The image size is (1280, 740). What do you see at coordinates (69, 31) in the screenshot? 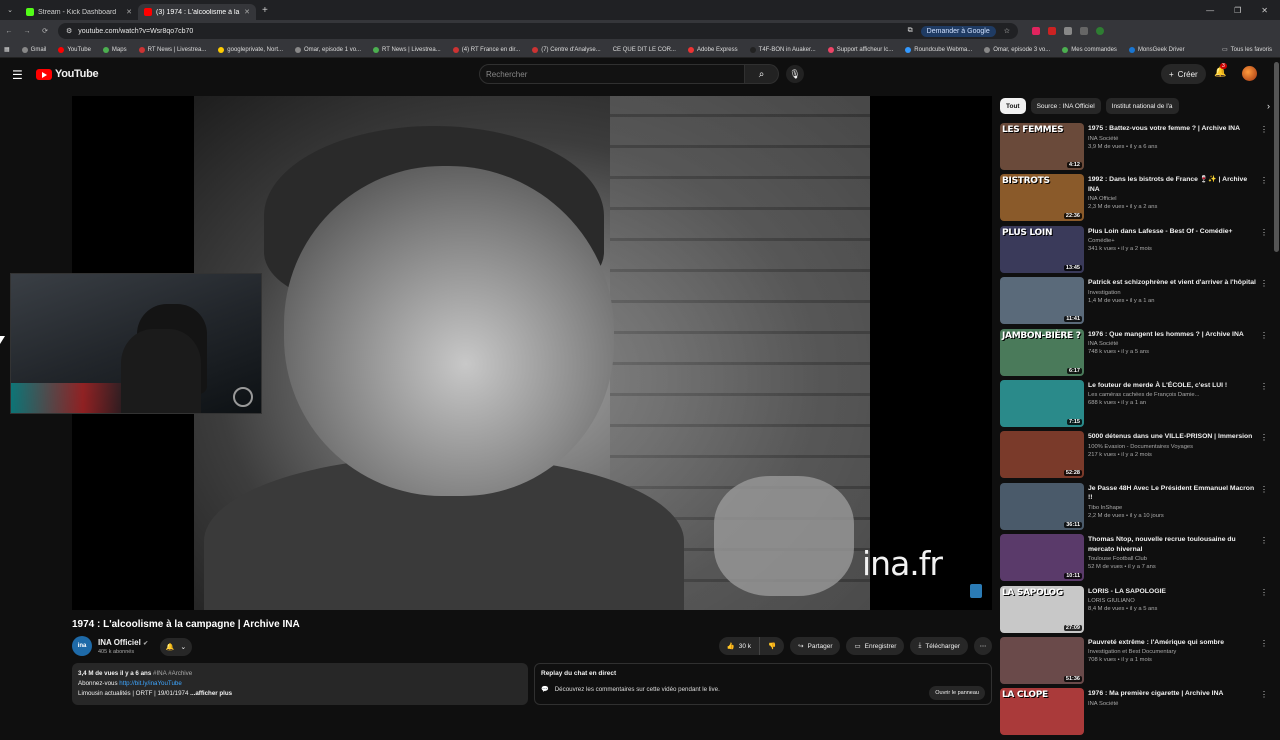
I see `site-info-icon: ⚙` at bounding box center [69, 31].